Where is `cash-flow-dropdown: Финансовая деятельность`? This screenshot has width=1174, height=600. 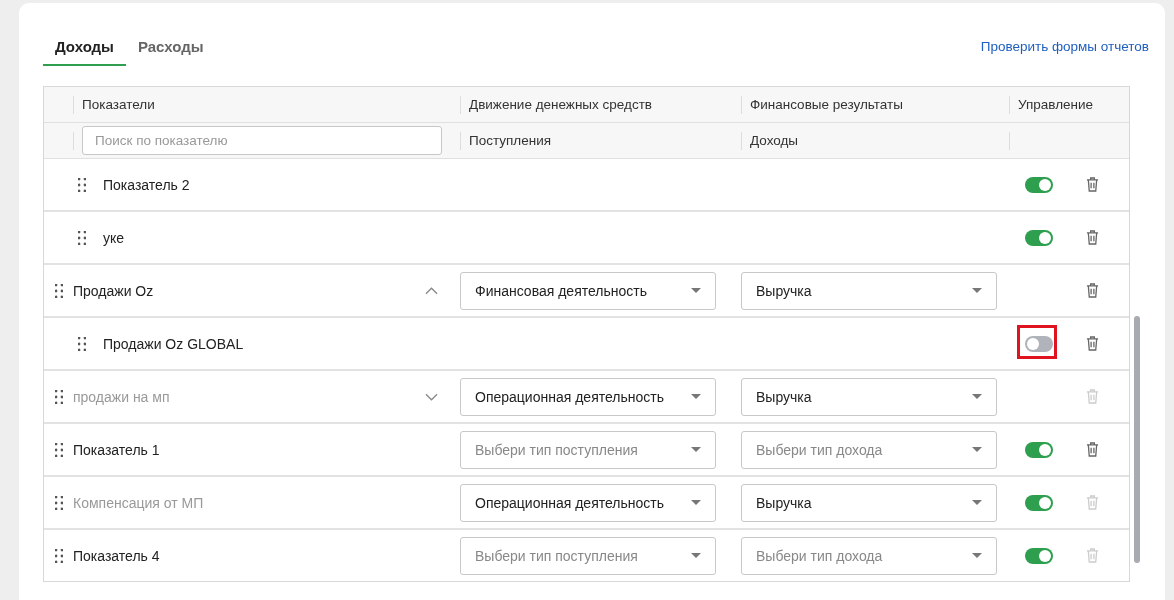
cash-flow-dropdown: Финансовая деятельность is located at coordinates (588, 290).